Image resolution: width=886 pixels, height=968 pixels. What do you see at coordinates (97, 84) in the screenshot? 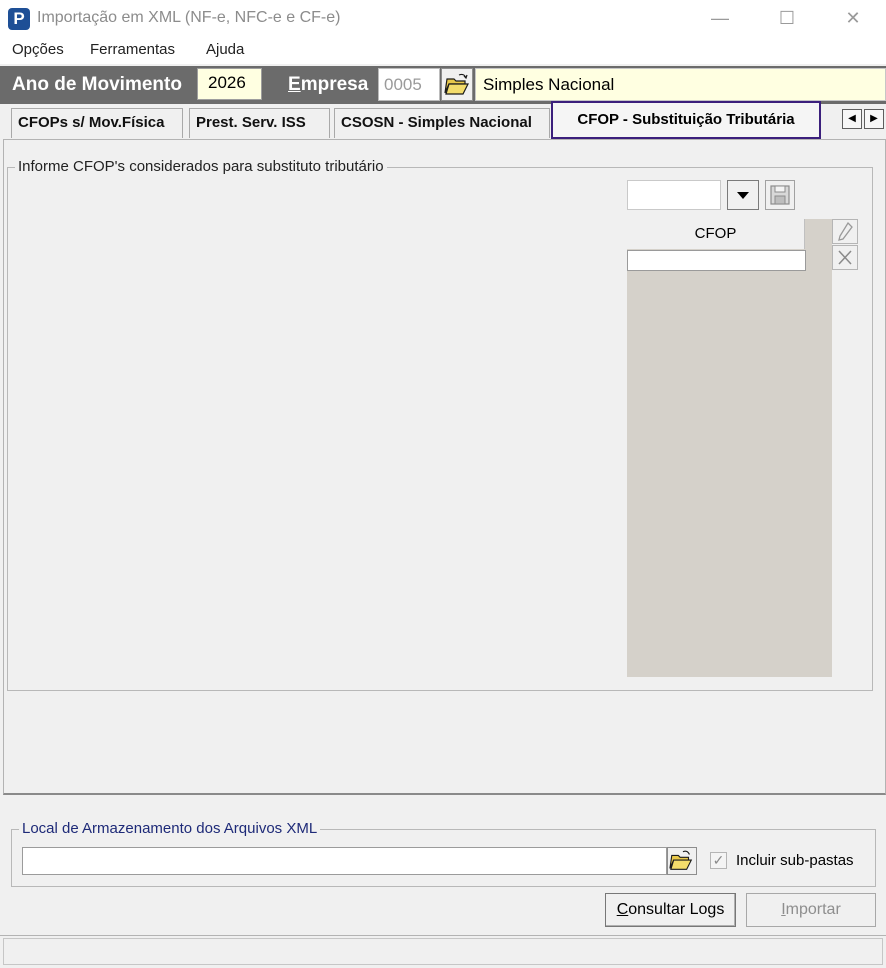
I see `year-label: Ano de Movimento` at bounding box center [97, 84].